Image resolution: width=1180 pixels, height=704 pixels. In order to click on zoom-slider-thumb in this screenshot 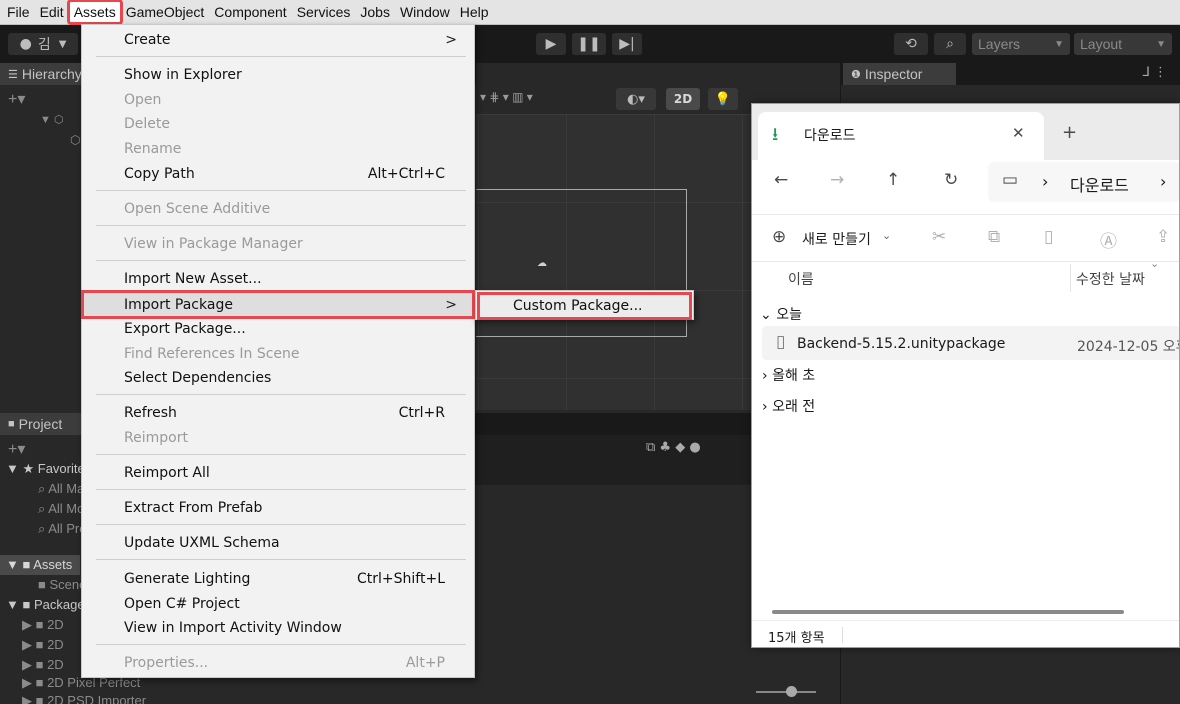, I will do `click(791, 691)`.